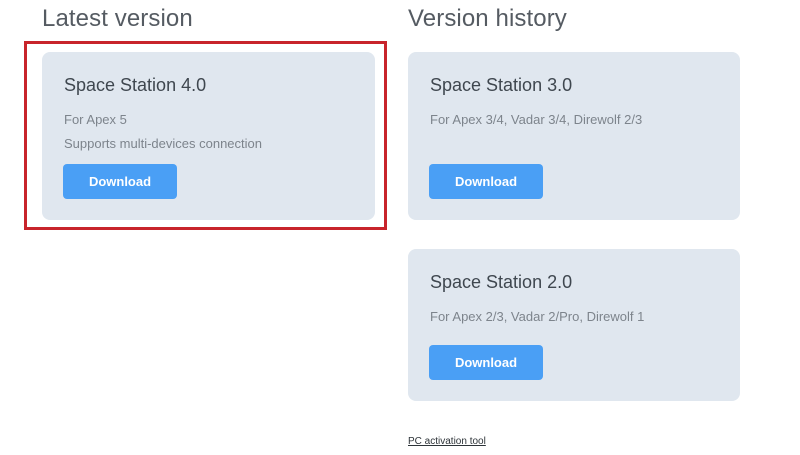  What do you see at coordinates (501, 282) in the screenshot?
I see `card-title: Space Station 2.0` at bounding box center [501, 282].